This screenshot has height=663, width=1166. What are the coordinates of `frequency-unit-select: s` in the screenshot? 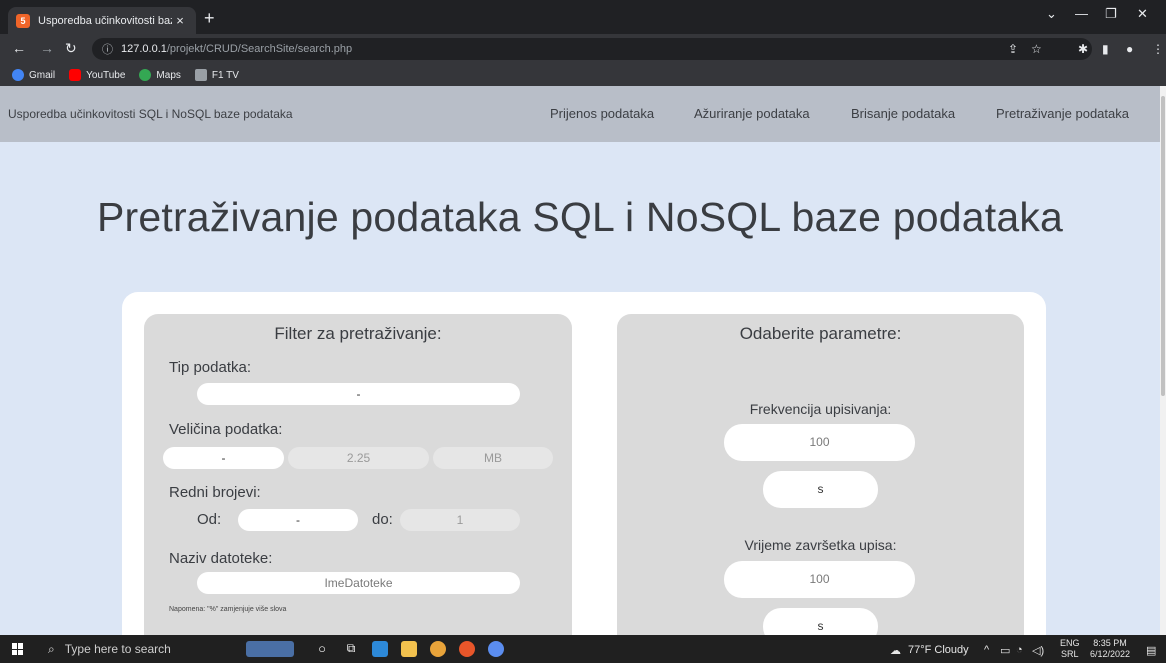 It's located at (820, 489).